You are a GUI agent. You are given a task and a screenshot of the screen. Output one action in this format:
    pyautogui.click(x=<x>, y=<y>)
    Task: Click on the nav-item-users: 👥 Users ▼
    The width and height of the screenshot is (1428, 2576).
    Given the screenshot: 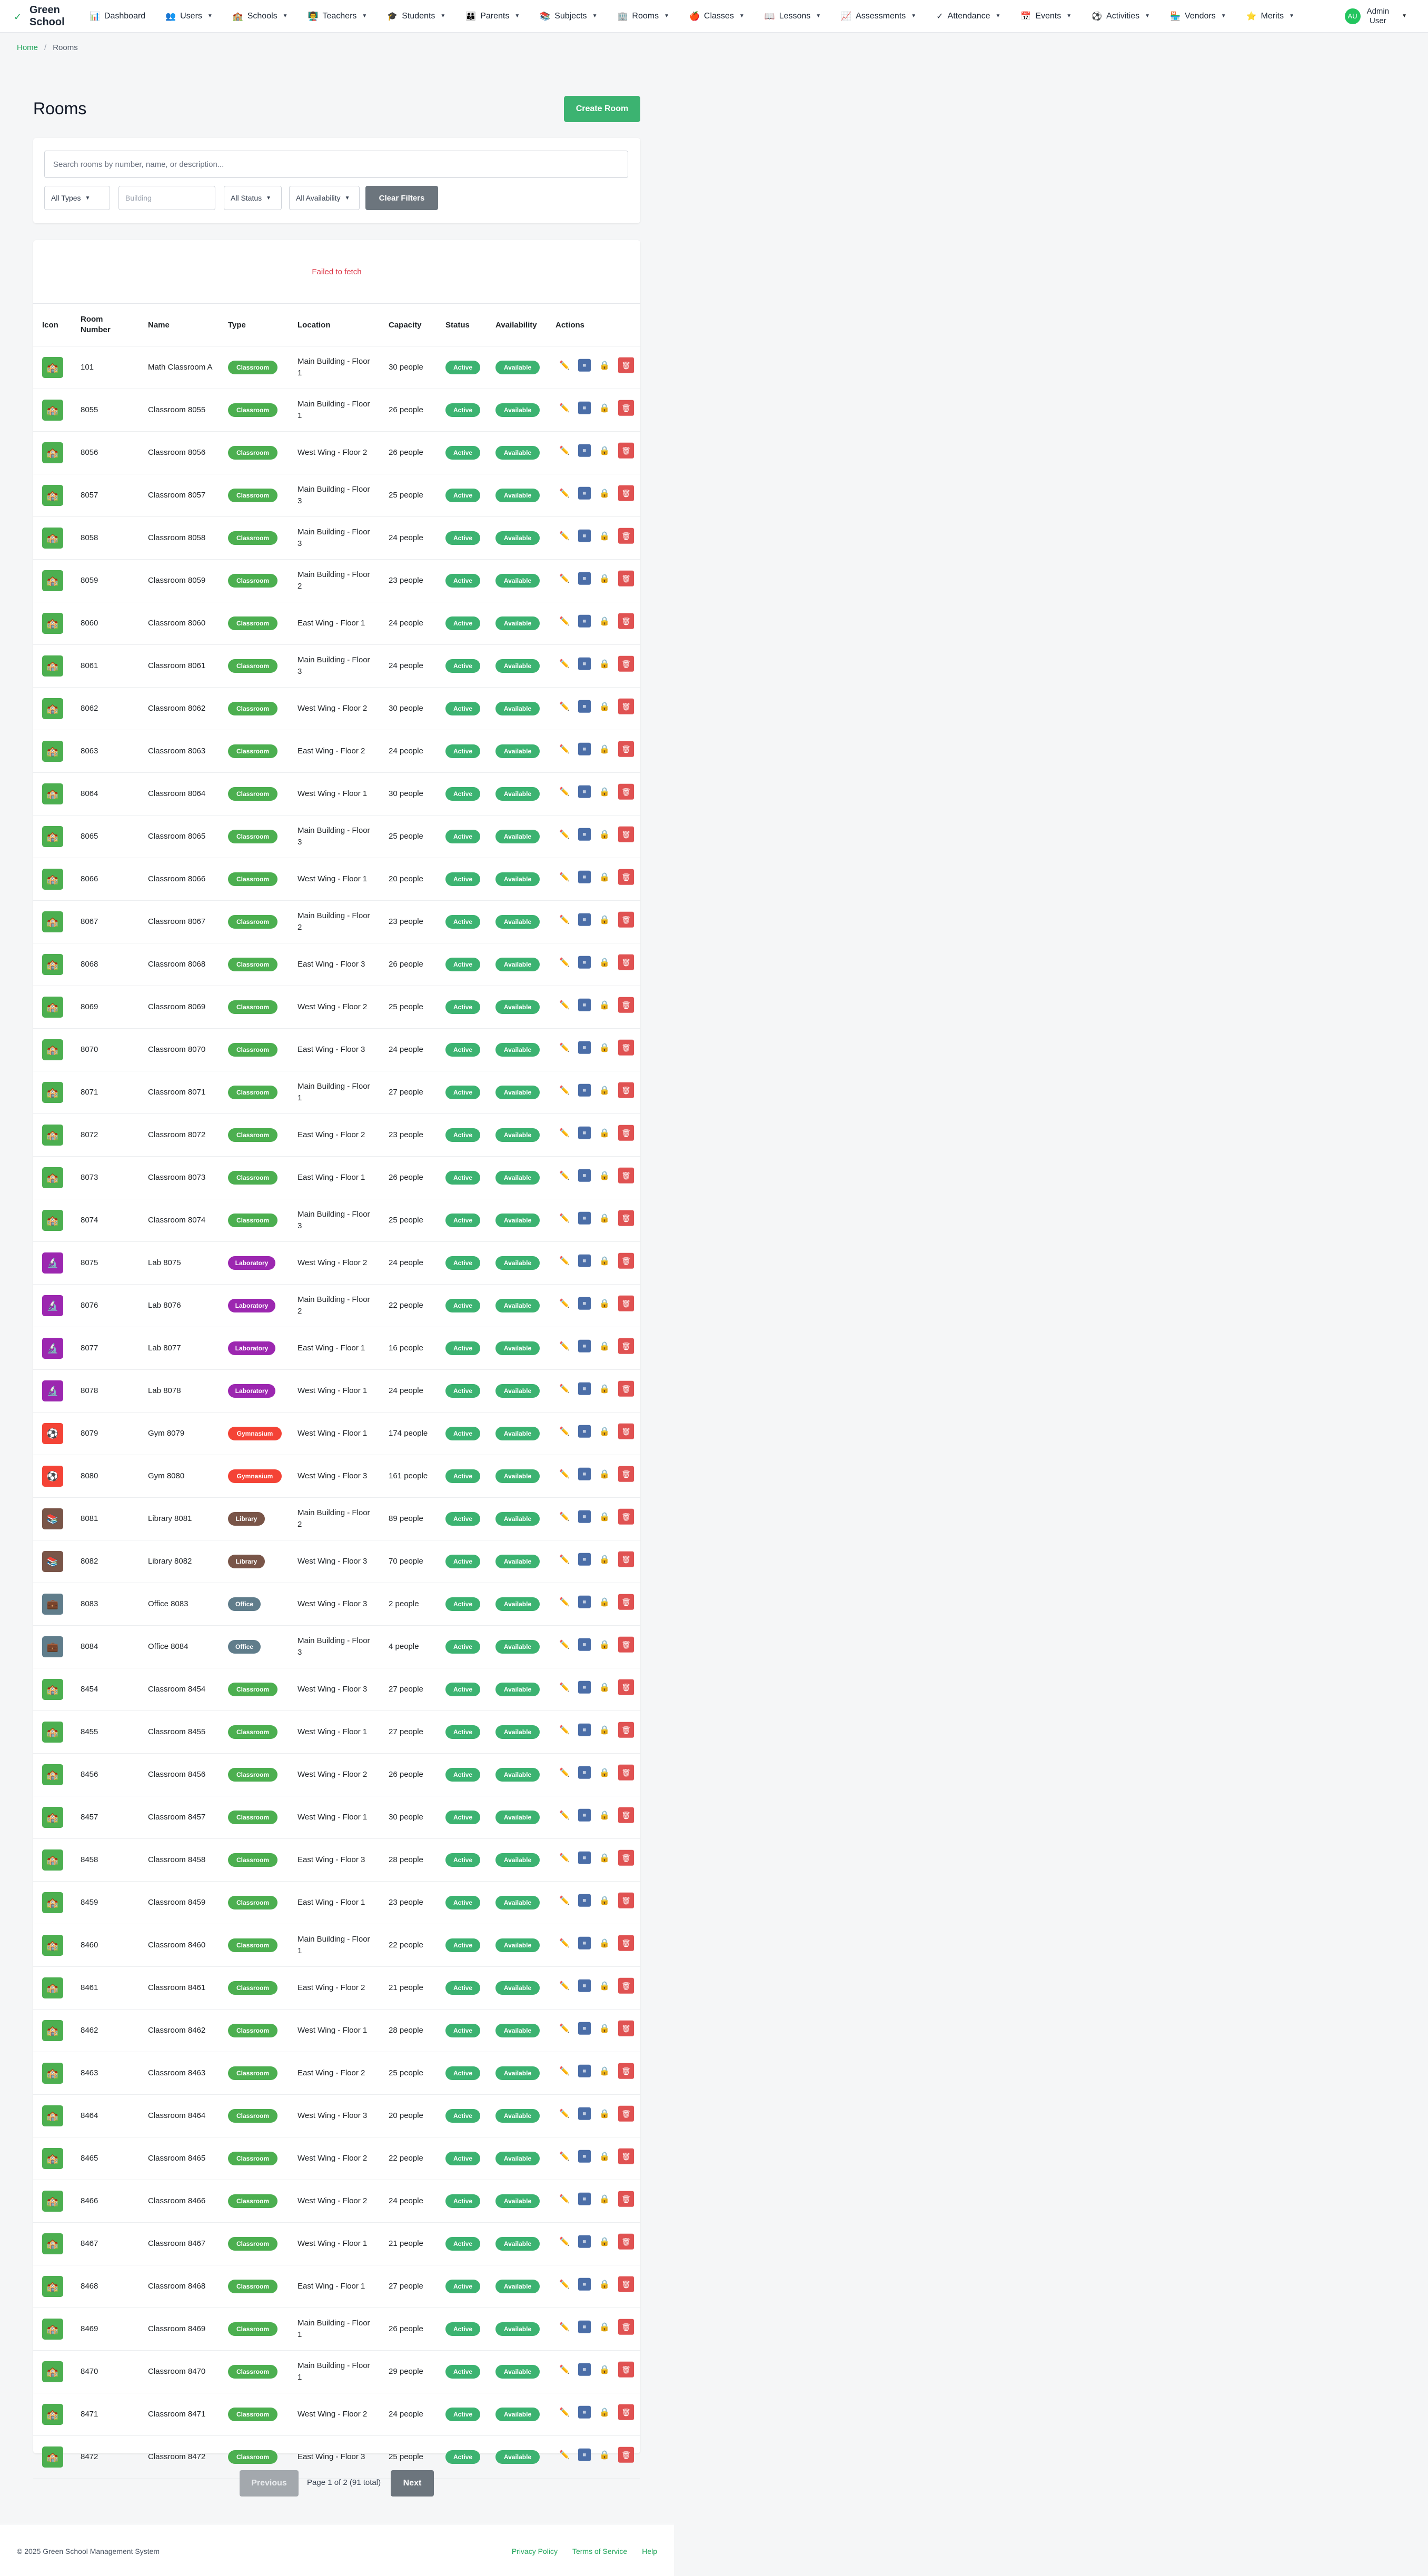 What is the action you would take?
    pyautogui.click(x=189, y=16)
    